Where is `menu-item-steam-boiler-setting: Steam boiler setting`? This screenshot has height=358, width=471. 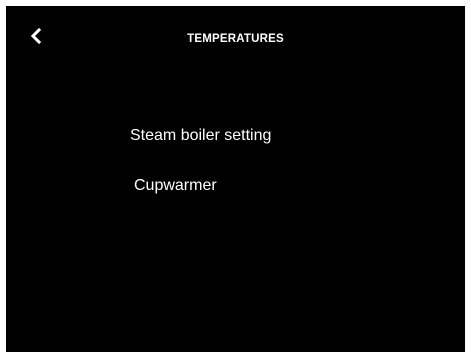
menu-item-steam-boiler-setting: Steam boiler setting is located at coordinates (200, 136).